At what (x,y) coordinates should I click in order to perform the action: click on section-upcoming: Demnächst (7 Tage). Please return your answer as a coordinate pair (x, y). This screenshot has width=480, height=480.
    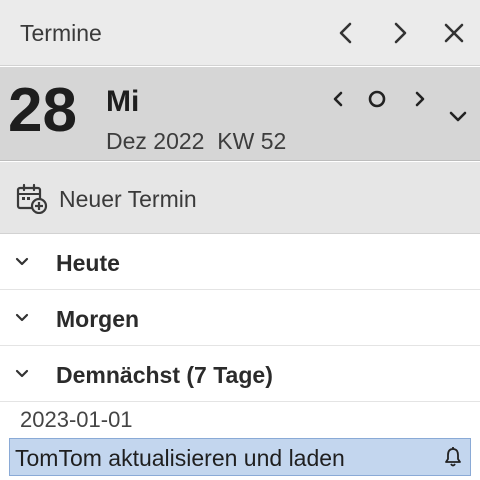
    Looking at the image, I should click on (240, 374).